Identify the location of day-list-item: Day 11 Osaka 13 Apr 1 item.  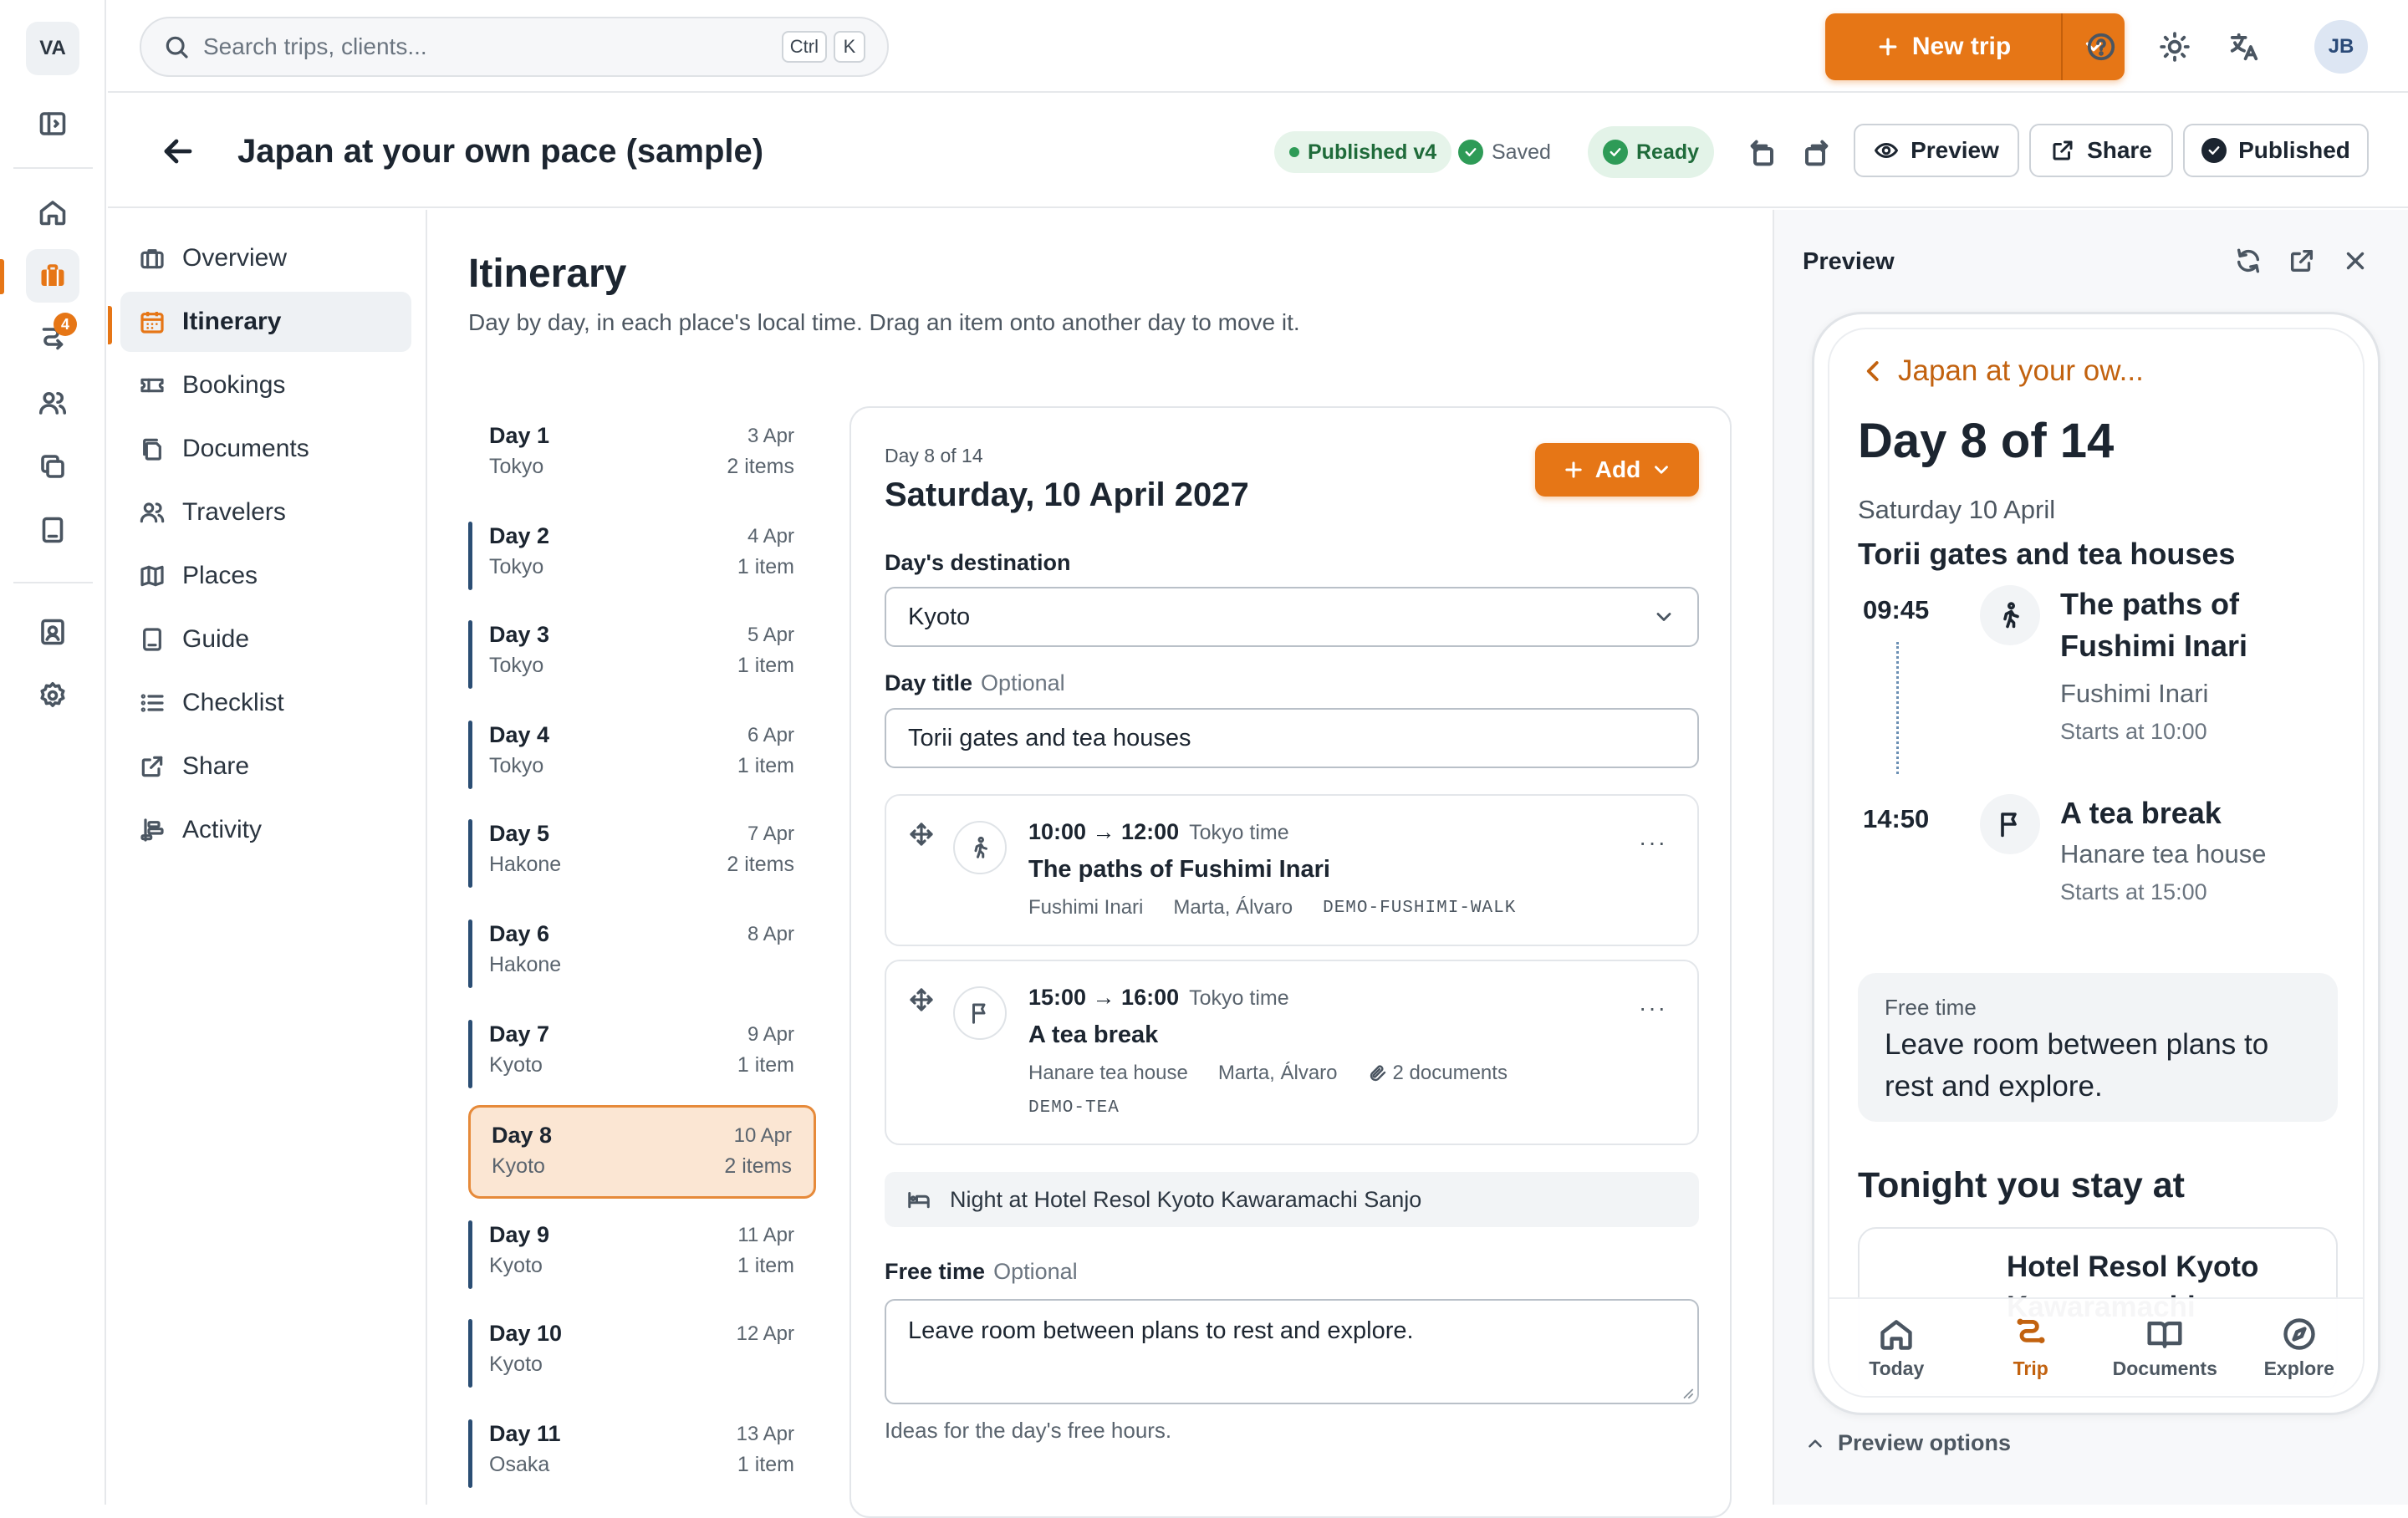
(642, 1454).